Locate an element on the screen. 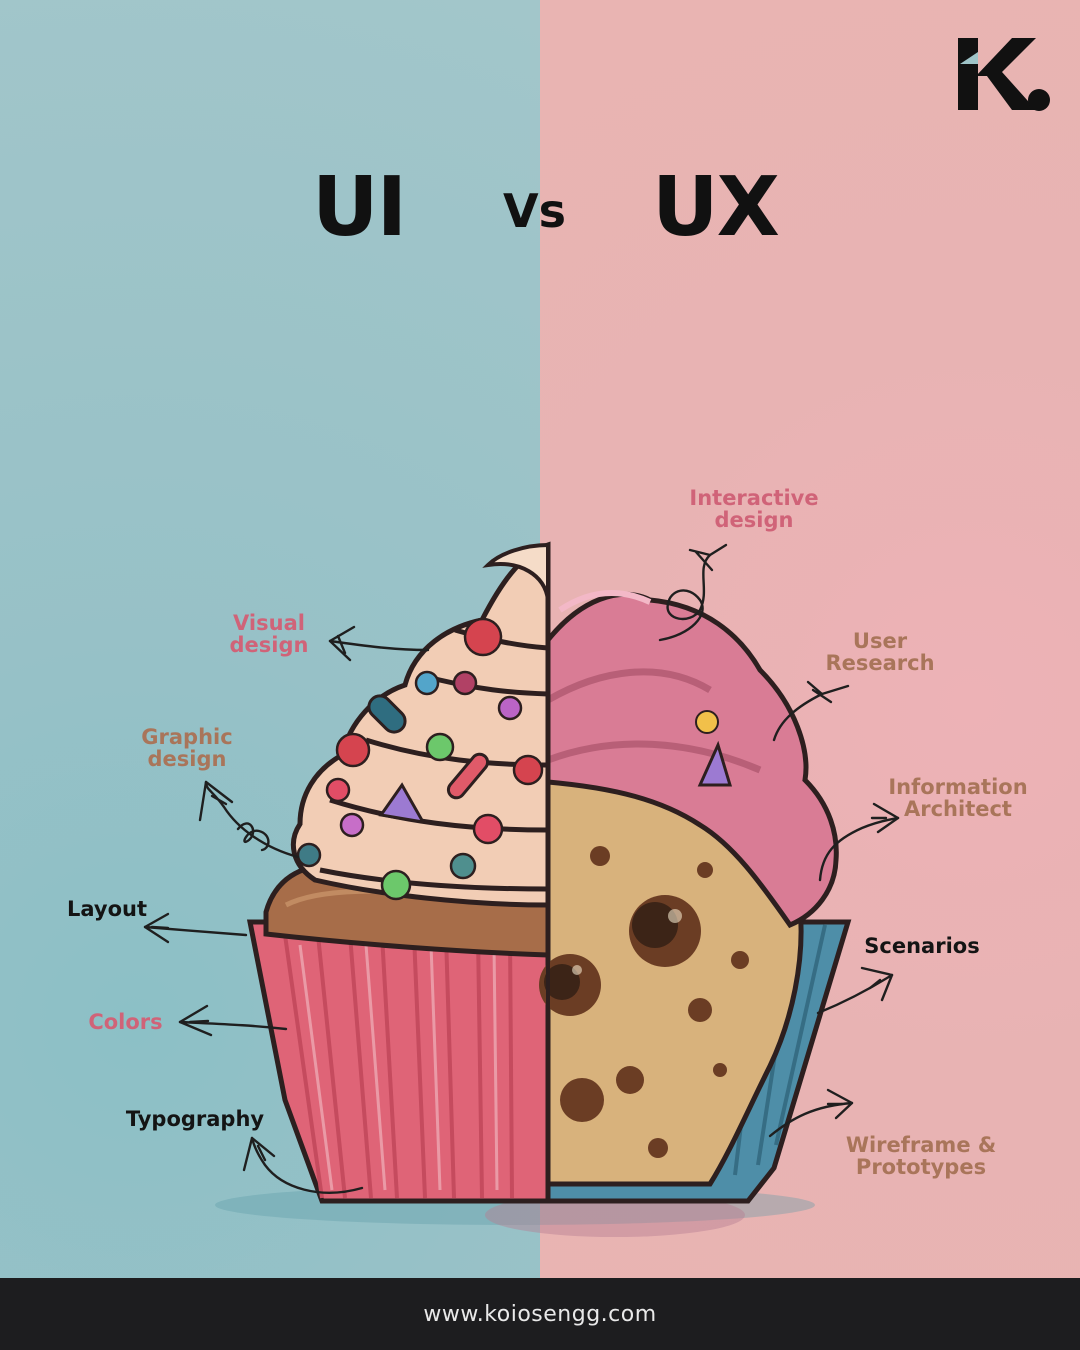 The width and height of the screenshot is (1080, 1350). left-frosting is located at coordinates (420, 724).